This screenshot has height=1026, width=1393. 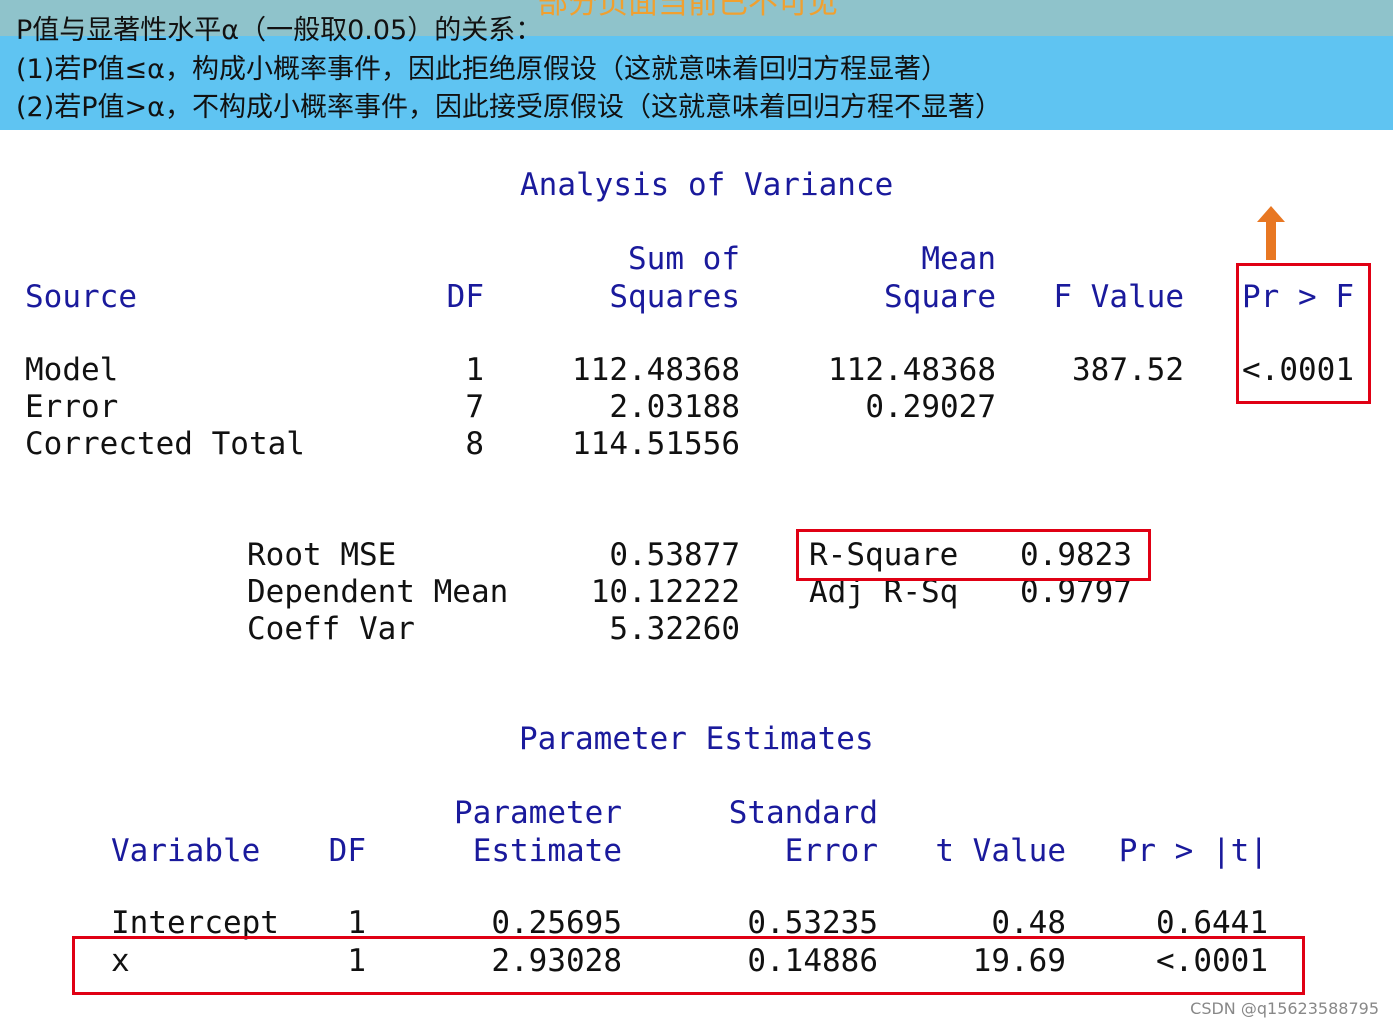 I want to click on params-title: Parameter Estimates, so click(x=696, y=739).